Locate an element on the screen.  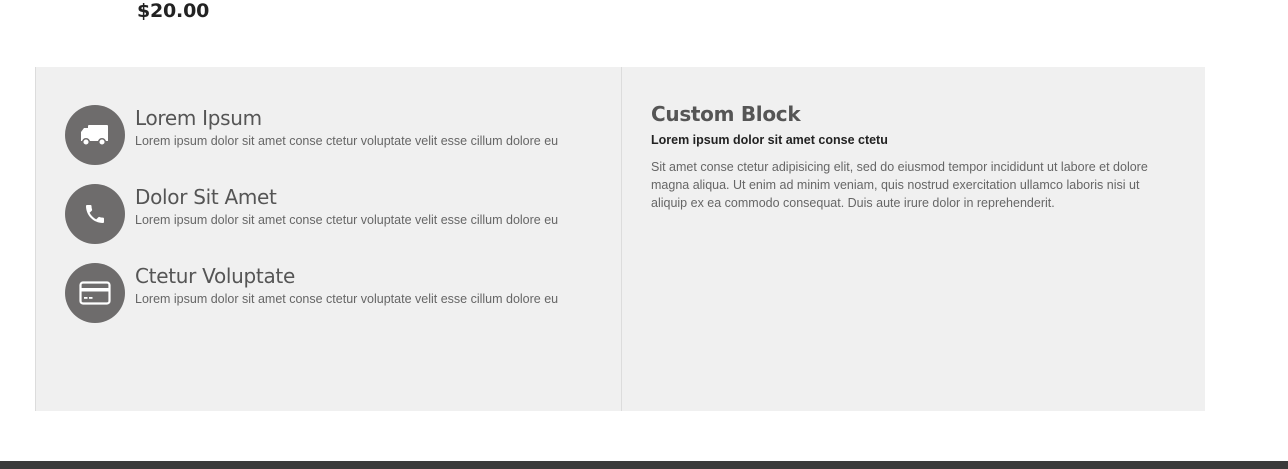
custom-block-subtitle: Lorem ipsum dolor sit amet conse ctetu is located at coordinates (769, 140).